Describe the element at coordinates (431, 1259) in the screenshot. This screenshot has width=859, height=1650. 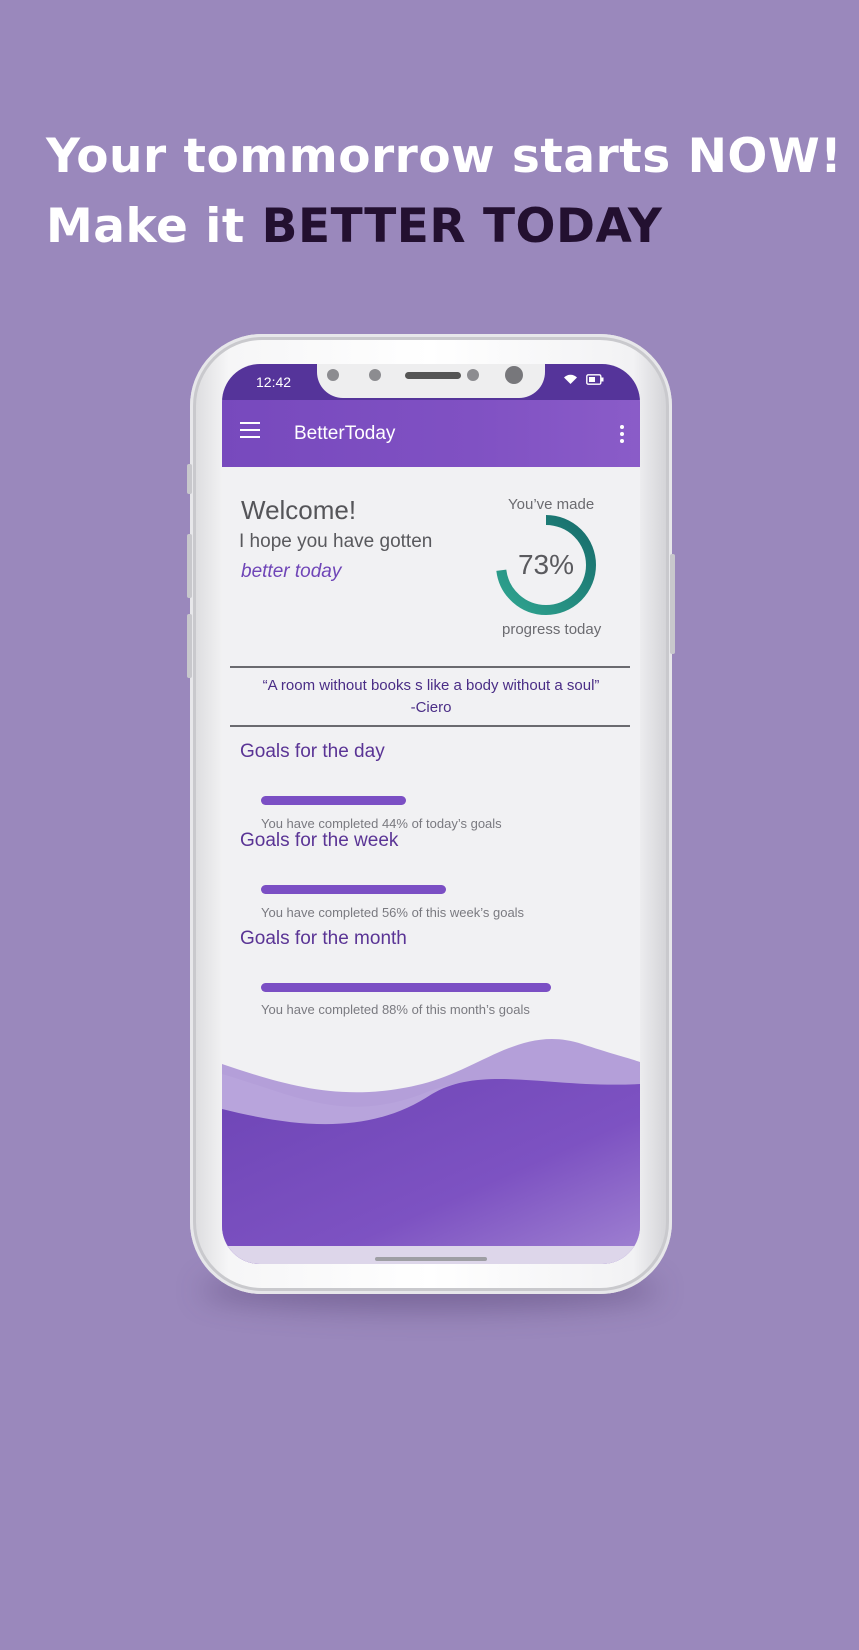
I see `home-indicator` at that location.